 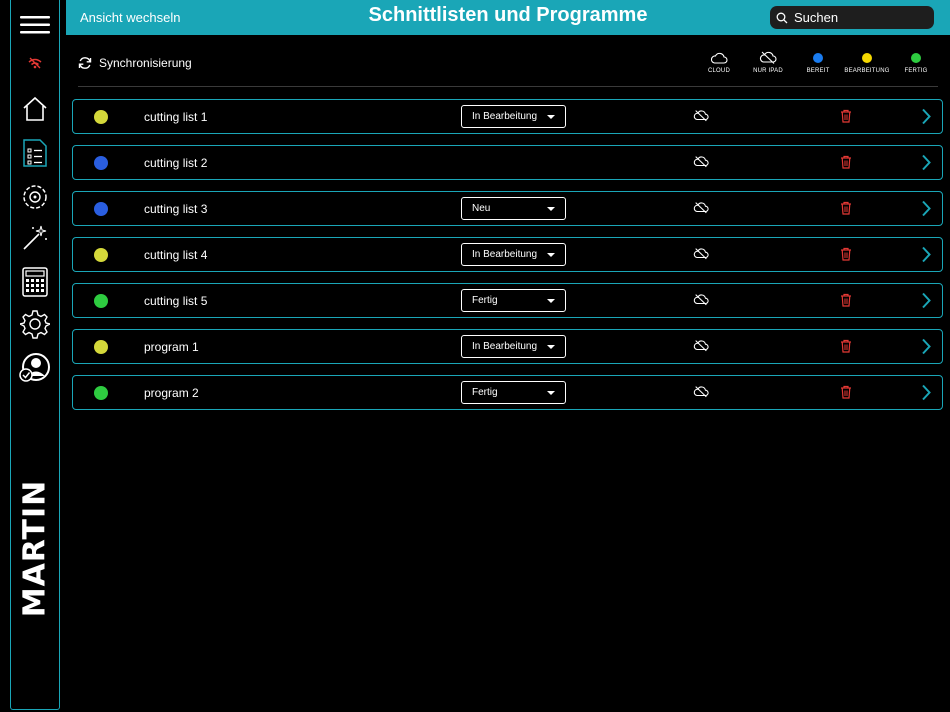 What do you see at coordinates (35, 25) in the screenshot?
I see `menu-icon` at bounding box center [35, 25].